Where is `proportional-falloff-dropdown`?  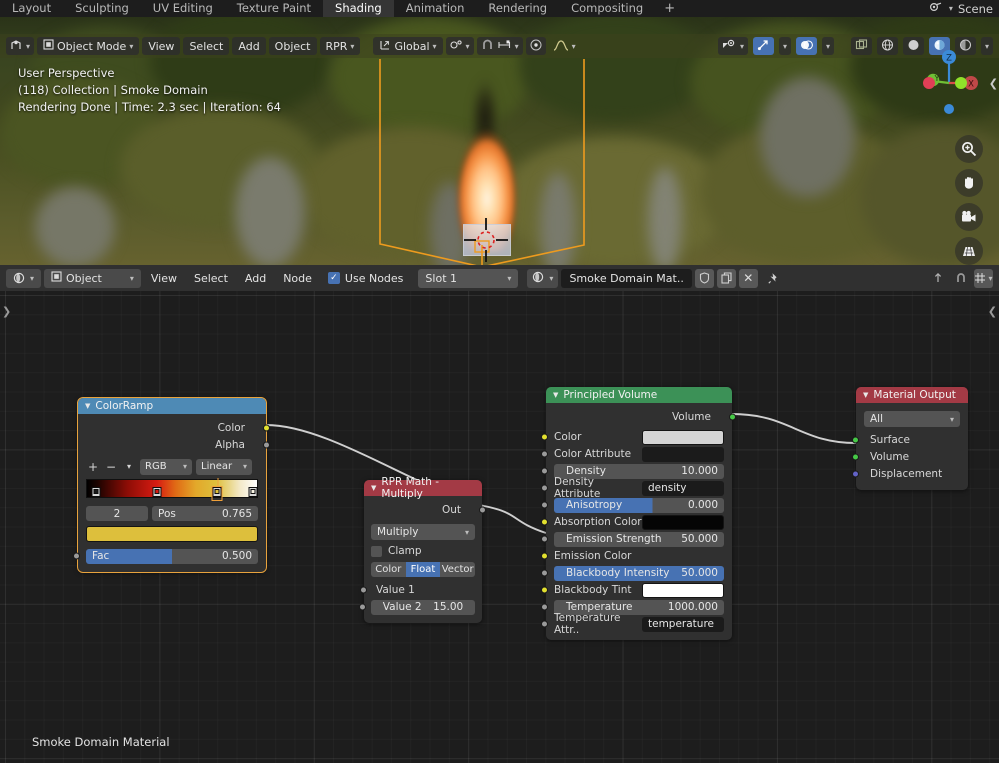 proportional-falloff-dropdown is located at coordinates (535, 46).